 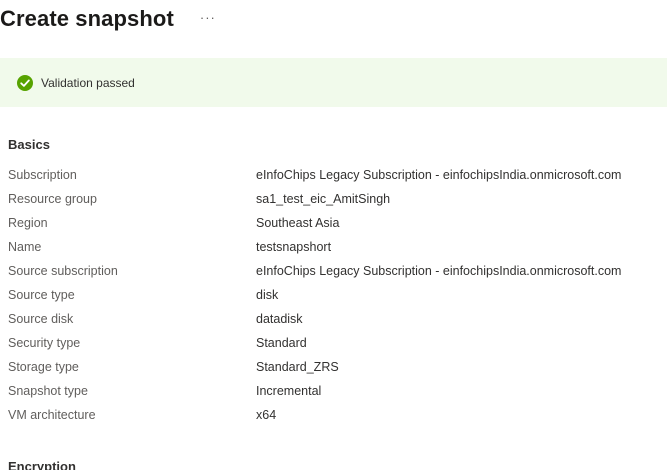 I want to click on detail-label: VM architecture, so click(x=52, y=415).